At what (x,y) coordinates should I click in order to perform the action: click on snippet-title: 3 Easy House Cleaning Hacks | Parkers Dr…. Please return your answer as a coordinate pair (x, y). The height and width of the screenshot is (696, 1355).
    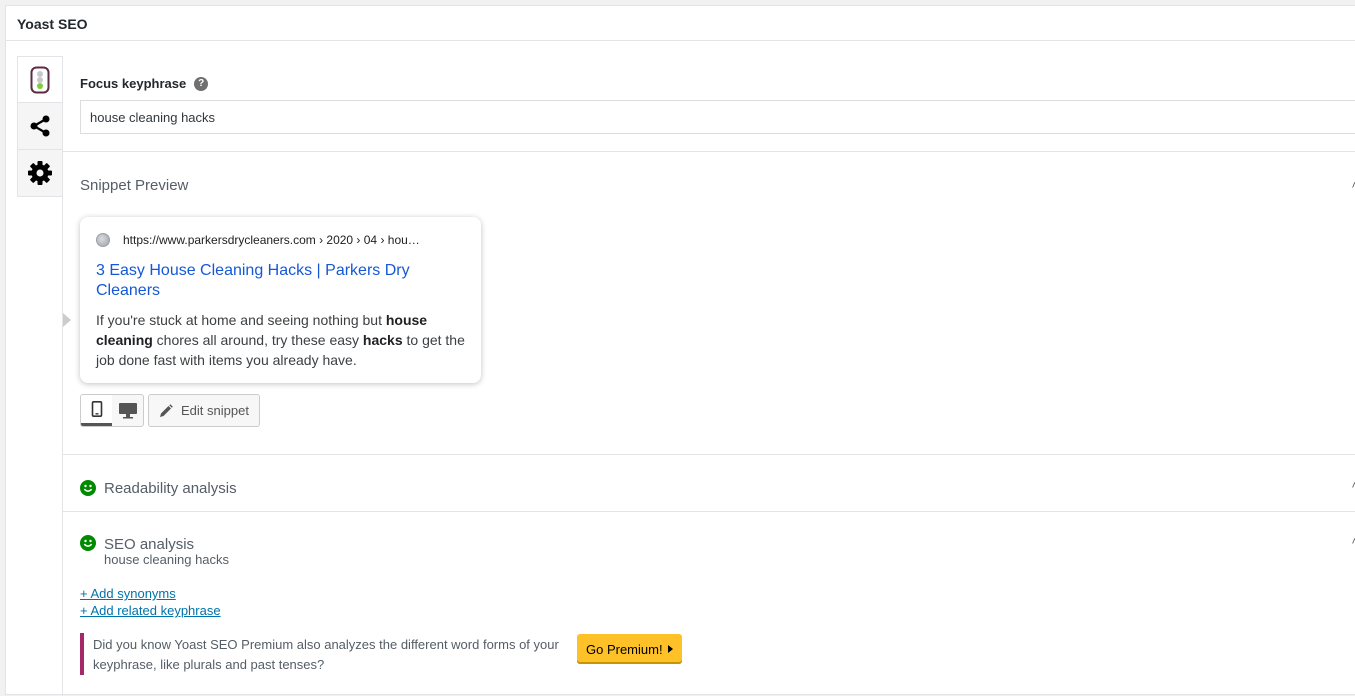
    Looking at the image, I should click on (280, 281).